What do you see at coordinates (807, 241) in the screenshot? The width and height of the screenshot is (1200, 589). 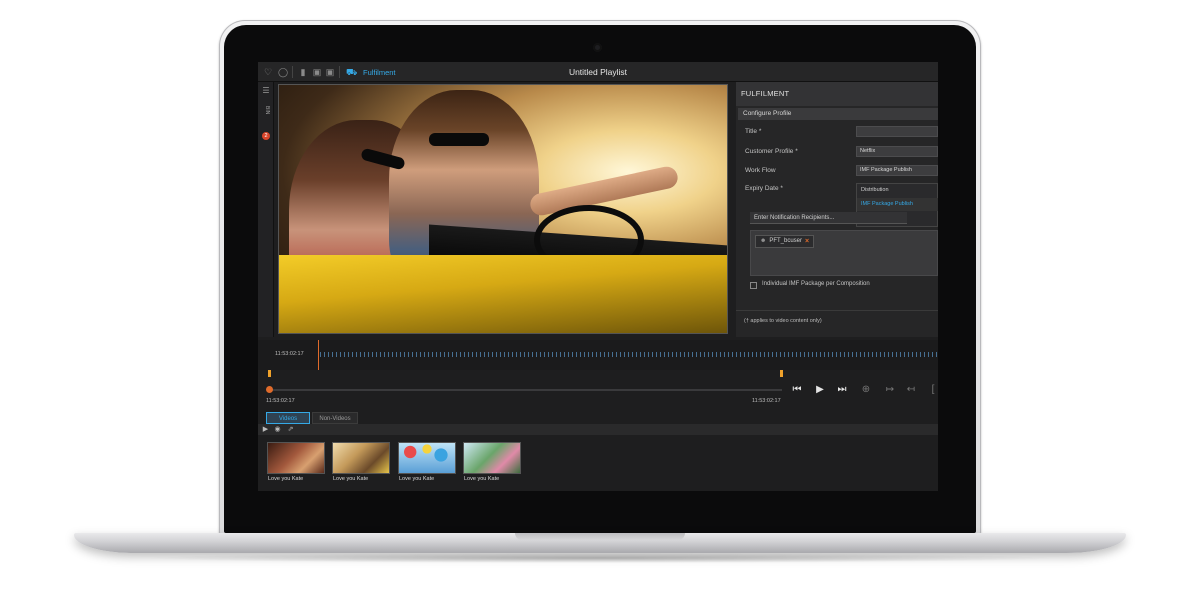 I see `remove-recipient-icon: ×` at bounding box center [807, 241].